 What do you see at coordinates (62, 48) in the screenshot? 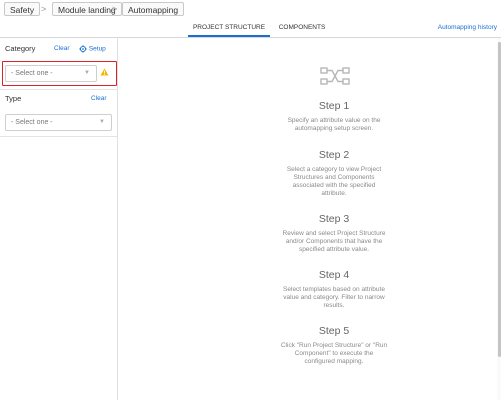
I see `category-clear-link: Clear` at bounding box center [62, 48].